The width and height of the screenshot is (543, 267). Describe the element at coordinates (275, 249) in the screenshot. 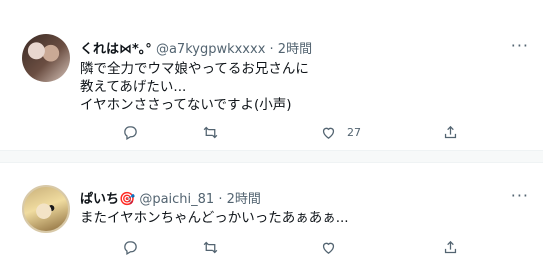

I see `tweet-actions` at that location.